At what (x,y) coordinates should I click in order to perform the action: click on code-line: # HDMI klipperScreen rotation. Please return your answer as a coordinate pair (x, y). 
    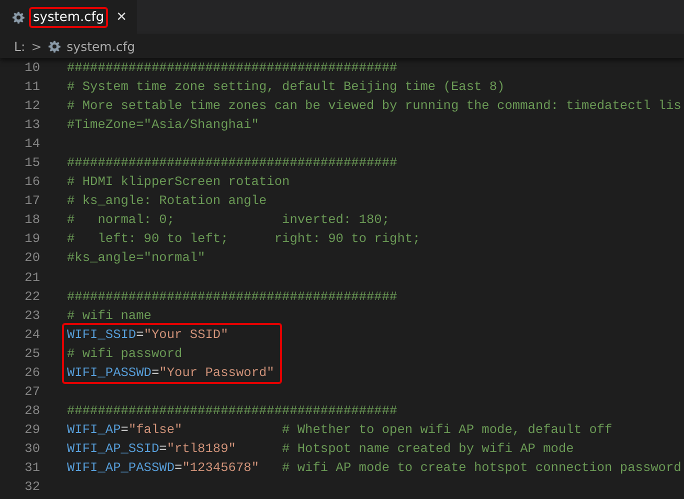
    Looking at the image, I should click on (178, 182).